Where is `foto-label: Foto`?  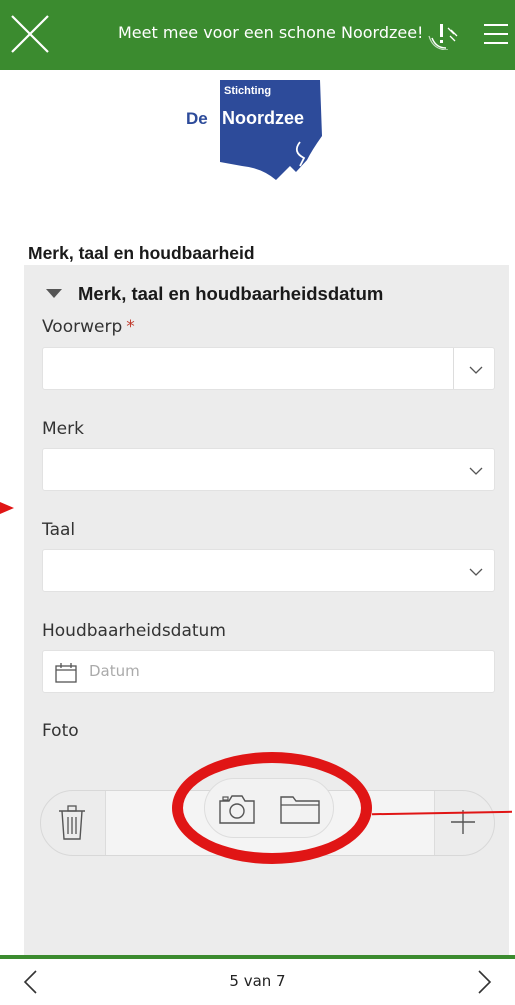 foto-label: Foto is located at coordinates (60, 731).